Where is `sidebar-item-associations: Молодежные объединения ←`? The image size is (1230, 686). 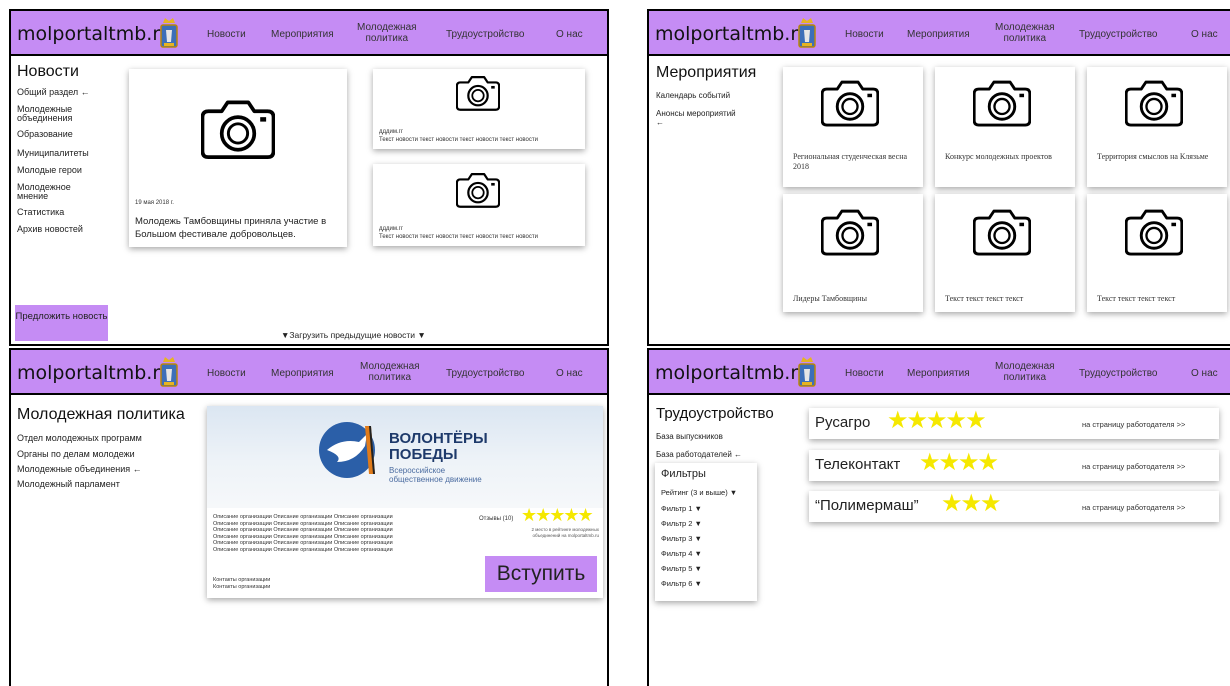 sidebar-item-associations: Молодежные объединения ← is located at coordinates (79, 469).